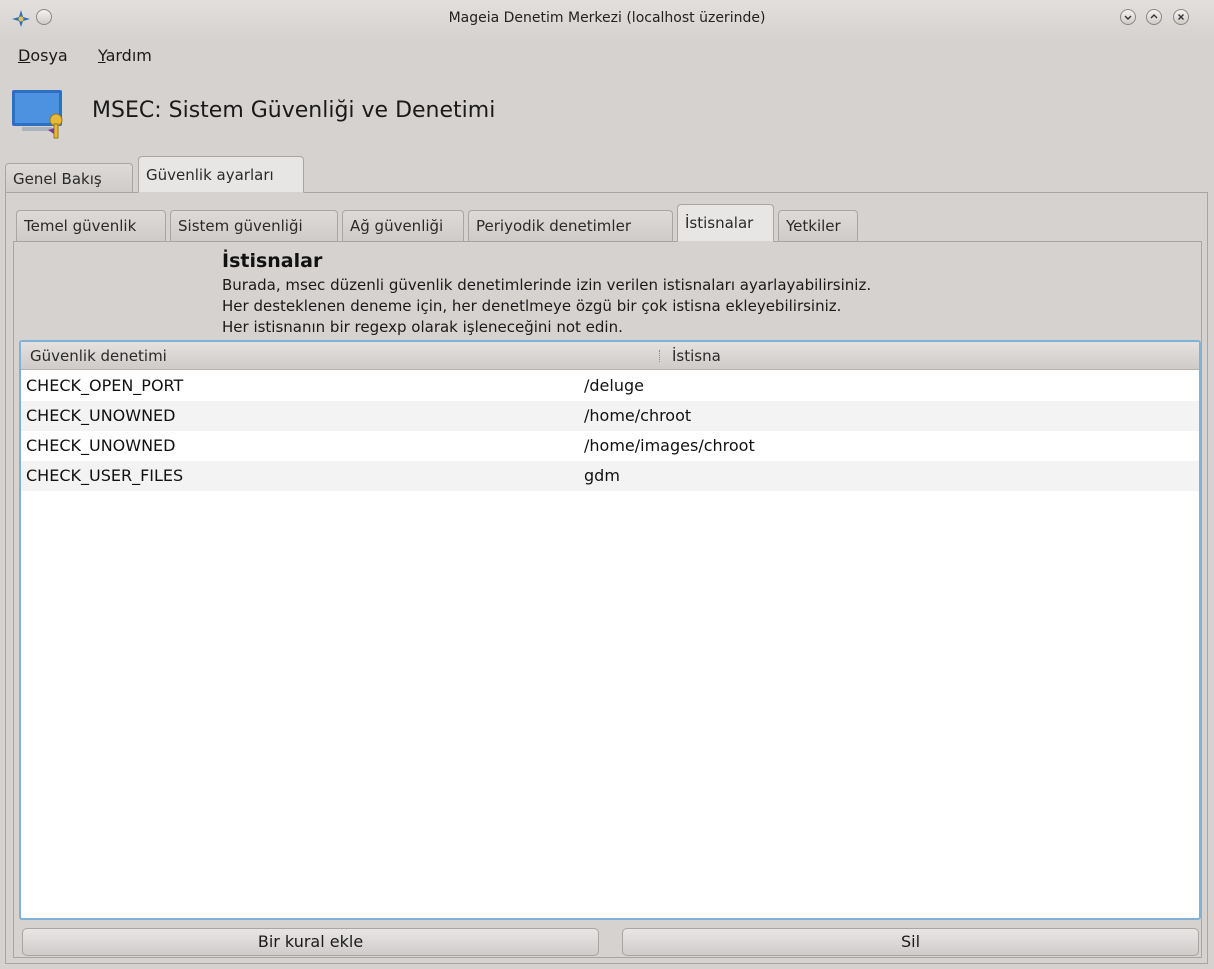 Image resolution: width=1214 pixels, height=969 pixels. What do you see at coordinates (310, 942) in the screenshot?
I see `add-rule-button: Bir kural ekle` at bounding box center [310, 942].